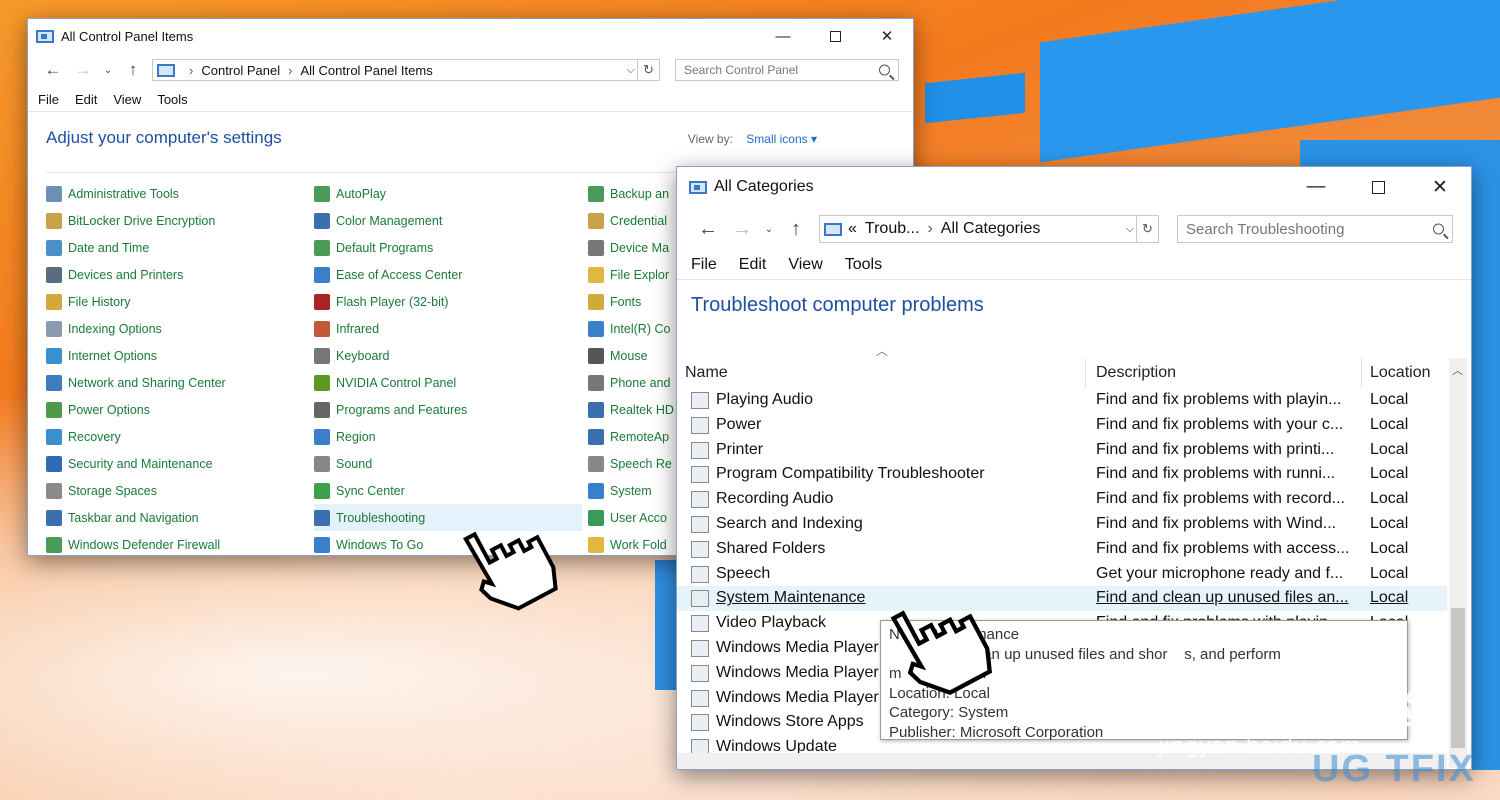  What do you see at coordinates (176, 301) in the screenshot?
I see `control-panel-item: File History` at bounding box center [176, 301].